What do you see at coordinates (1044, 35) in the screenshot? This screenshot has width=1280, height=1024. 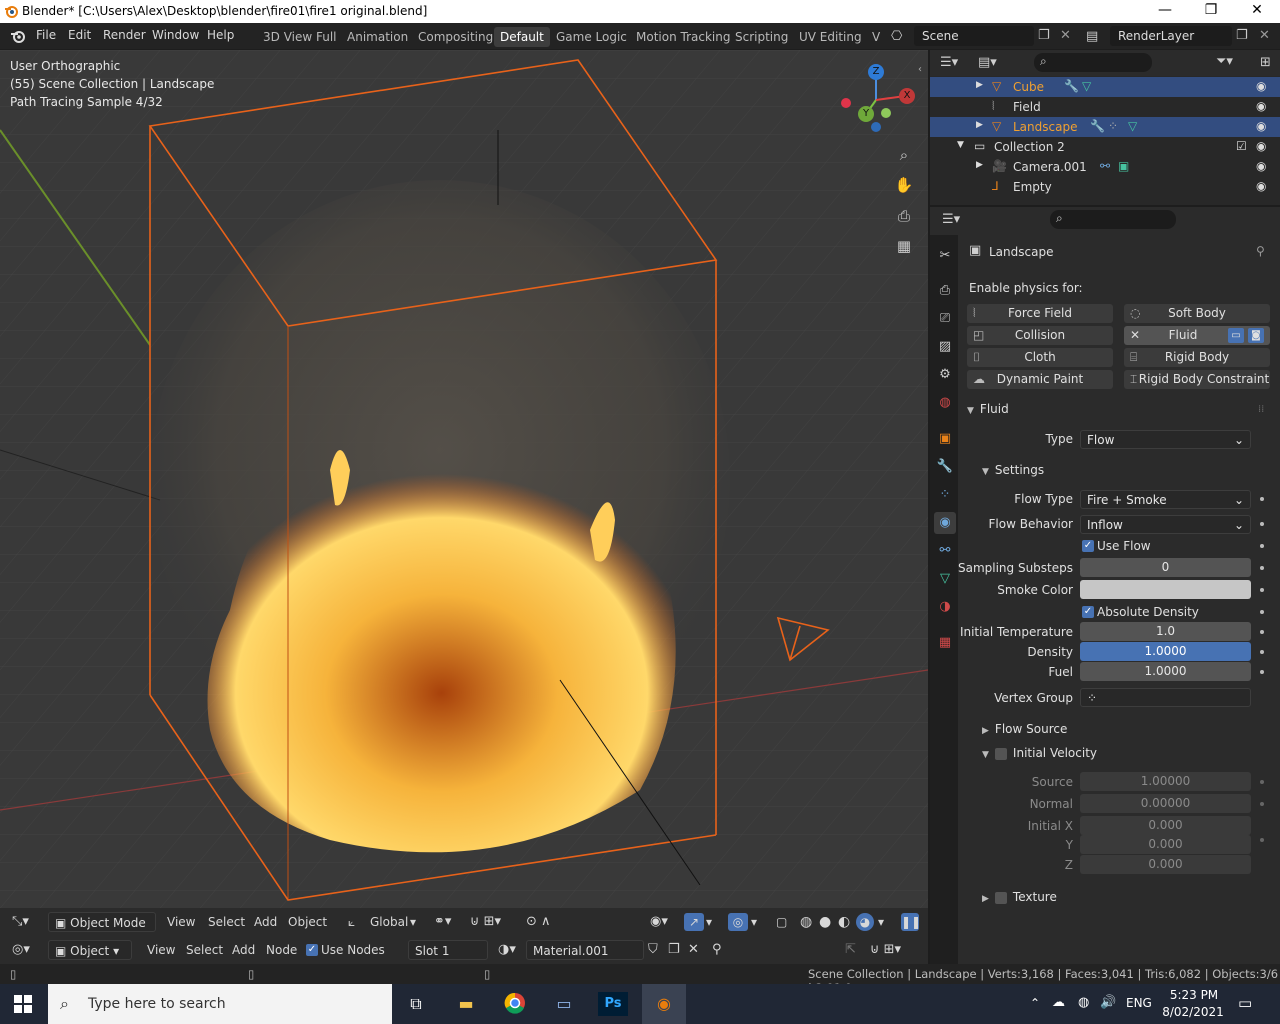 I see `new-scene-icon: ❐` at bounding box center [1044, 35].